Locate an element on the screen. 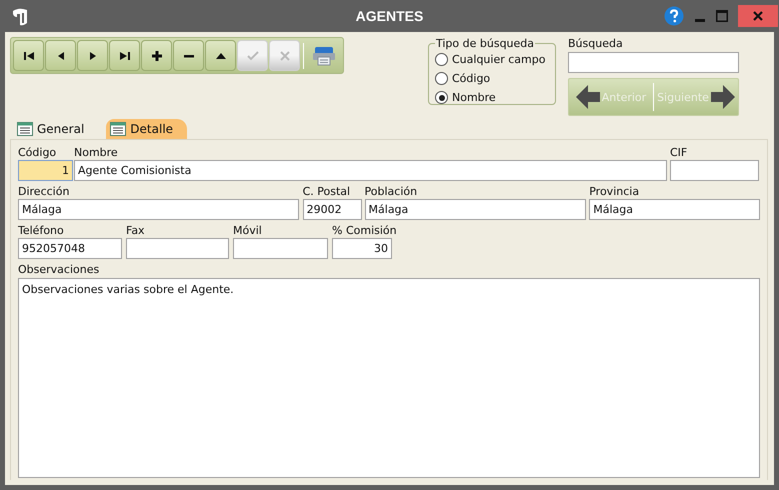 This screenshot has width=779, height=490. first-icon is located at coordinates (28, 55).